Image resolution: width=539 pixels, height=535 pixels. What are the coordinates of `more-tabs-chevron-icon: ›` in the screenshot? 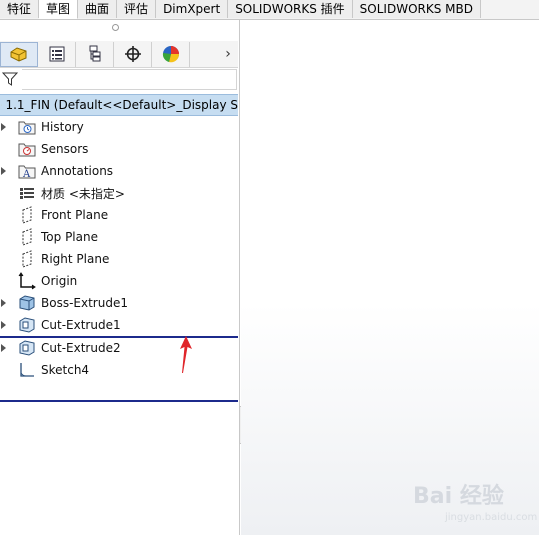 It's located at (228, 54).